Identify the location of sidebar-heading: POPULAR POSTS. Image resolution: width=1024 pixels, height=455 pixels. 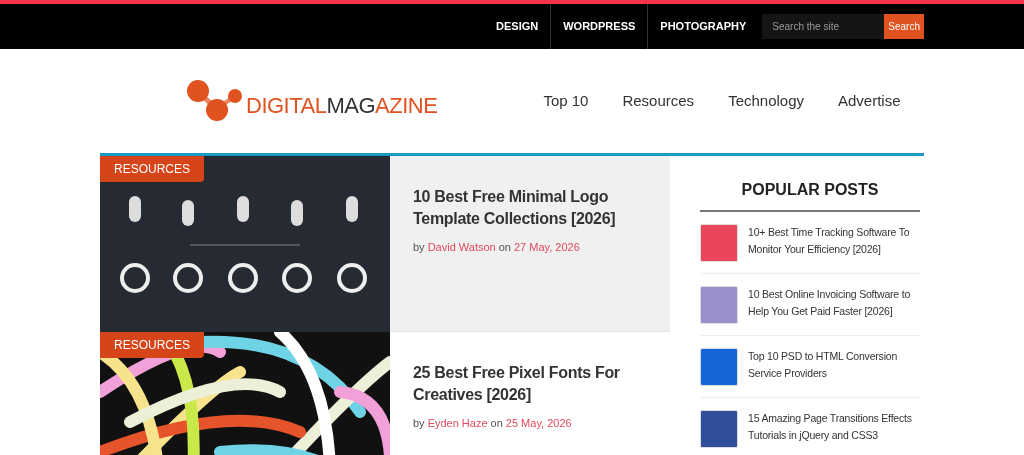
(810, 184).